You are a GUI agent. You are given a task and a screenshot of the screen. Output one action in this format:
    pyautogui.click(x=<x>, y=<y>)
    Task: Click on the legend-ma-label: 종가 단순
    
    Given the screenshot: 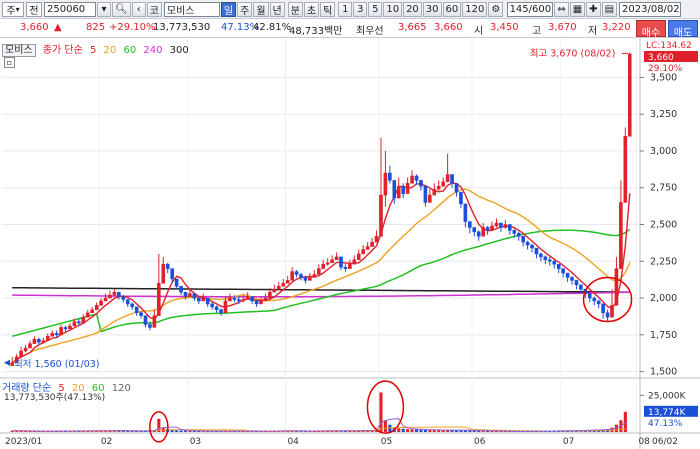 What is the action you would take?
    pyautogui.click(x=62, y=50)
    